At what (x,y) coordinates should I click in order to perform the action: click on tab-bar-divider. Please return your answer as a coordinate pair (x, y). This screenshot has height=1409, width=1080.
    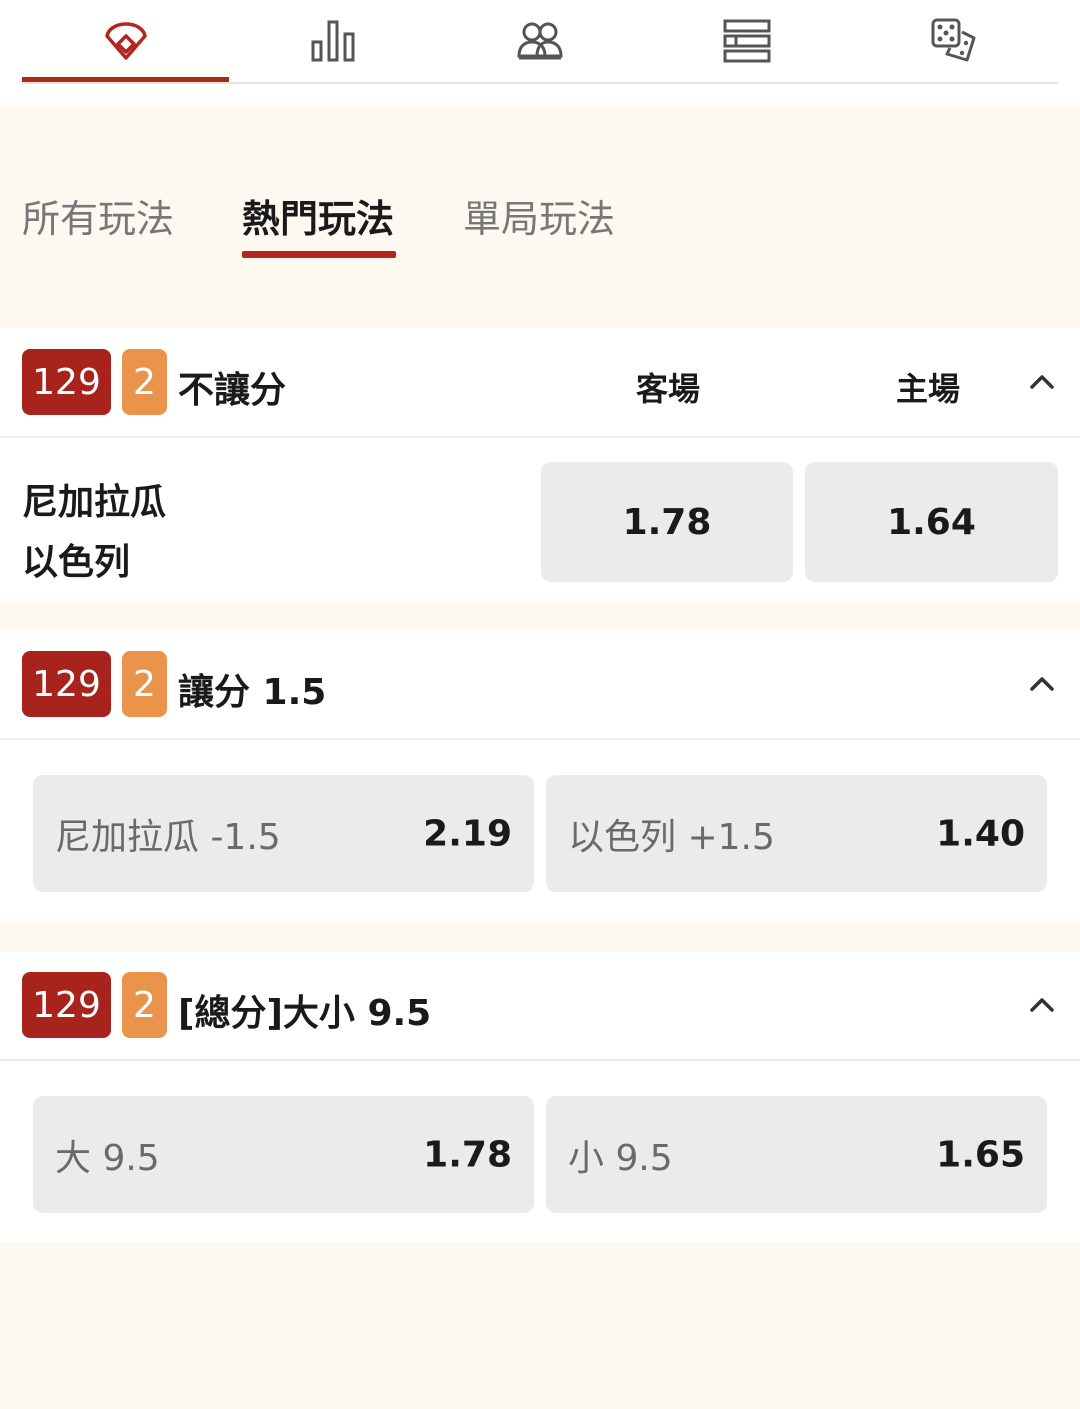
    Looking at the image, I should click on (540, 83).